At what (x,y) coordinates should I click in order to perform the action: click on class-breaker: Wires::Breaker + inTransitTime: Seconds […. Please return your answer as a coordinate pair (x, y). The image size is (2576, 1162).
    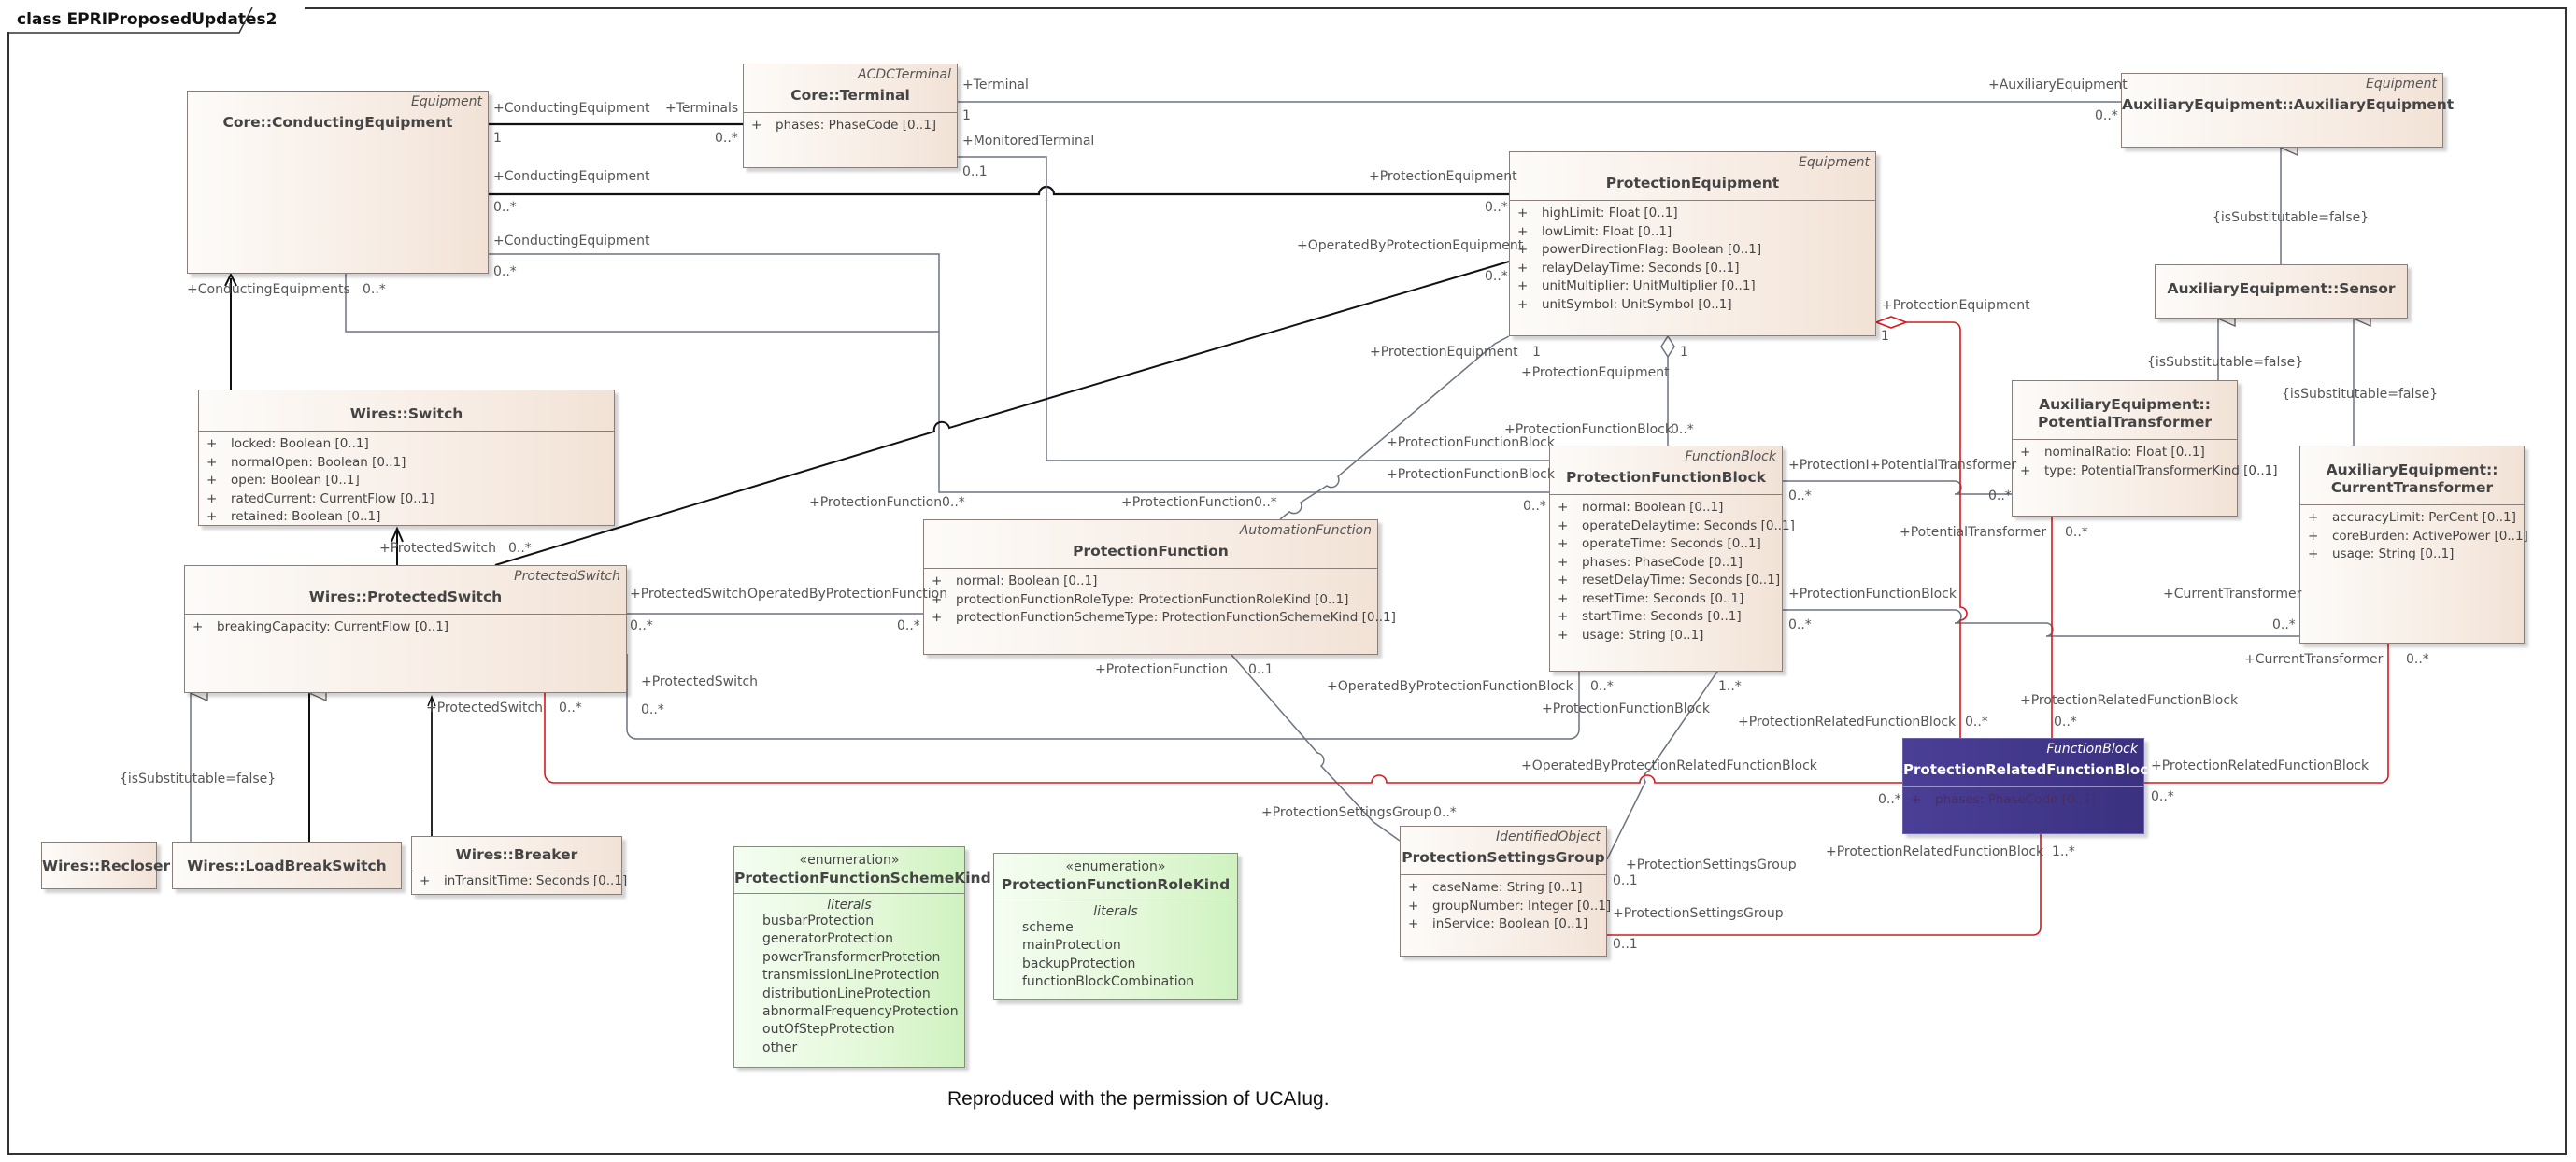
    Looking at the image, I should click on (520, 865).